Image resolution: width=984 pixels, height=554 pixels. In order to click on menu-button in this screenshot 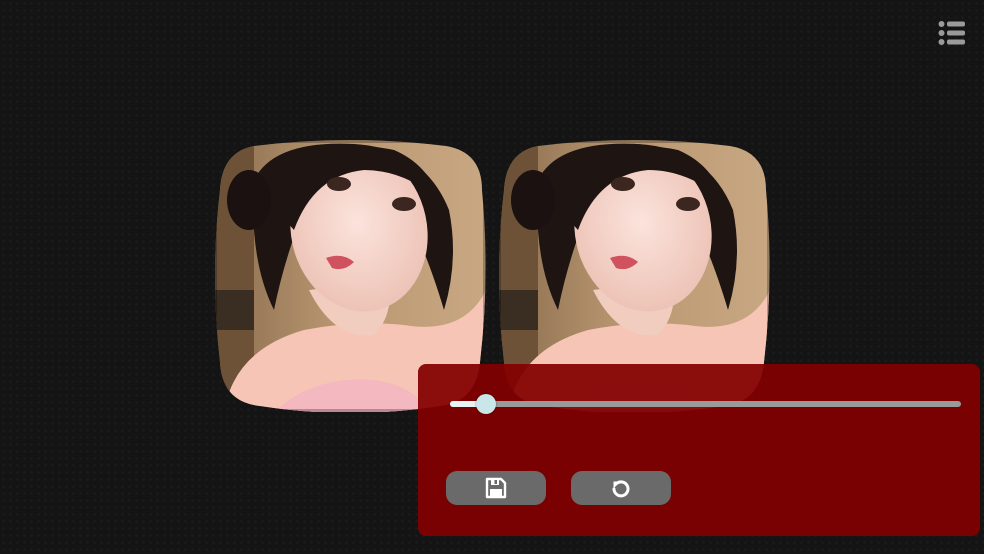, I will do `click(952, 33)`.